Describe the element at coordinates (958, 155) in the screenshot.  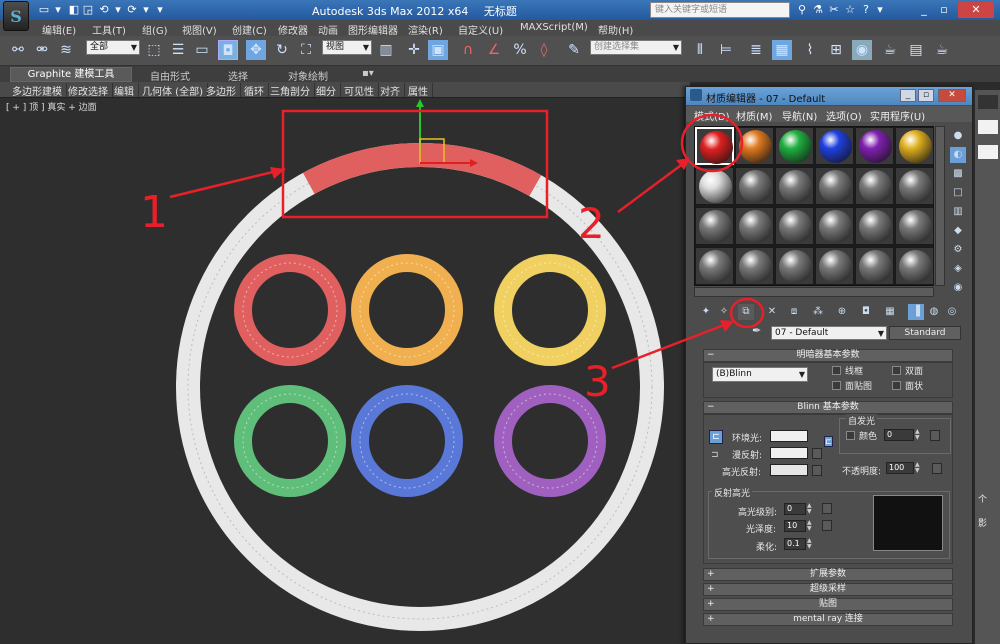
I see `backlight-icon: ◐` at that location.